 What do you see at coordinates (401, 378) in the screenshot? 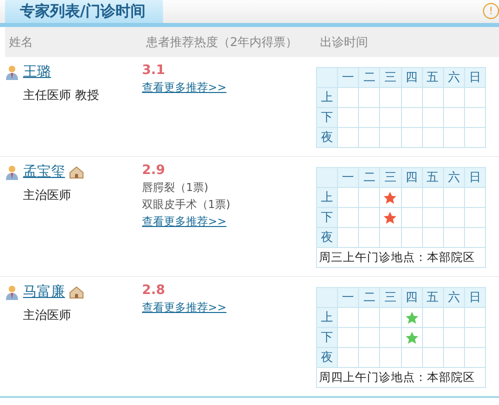
I see `clinic-location-note: 周四上午门诊地点：本部院区` at bounding box center [401, 378].